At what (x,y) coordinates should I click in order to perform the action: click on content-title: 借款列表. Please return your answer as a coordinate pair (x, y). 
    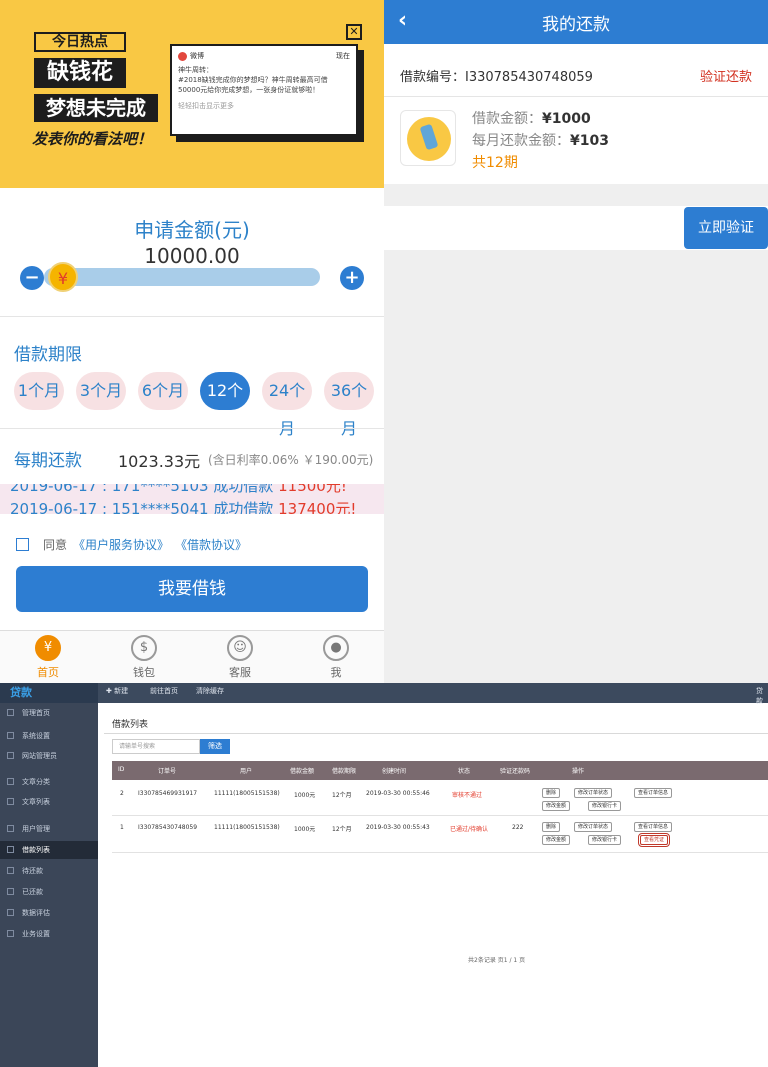
    Looking at the image, I should click on (130, 725).